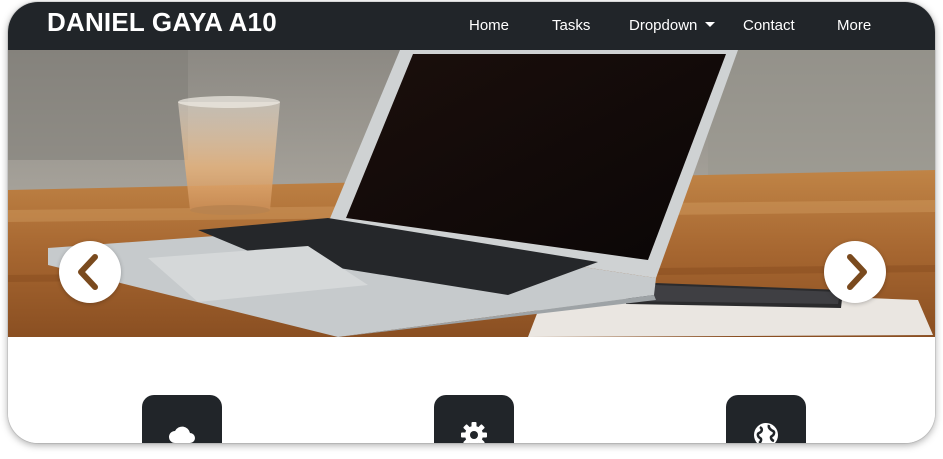 This screenshot has height=459, width=943. What do you see at coordinates (766, 433) in the screenshot?
I see `globe-icon` at bounding box center [766, 433].